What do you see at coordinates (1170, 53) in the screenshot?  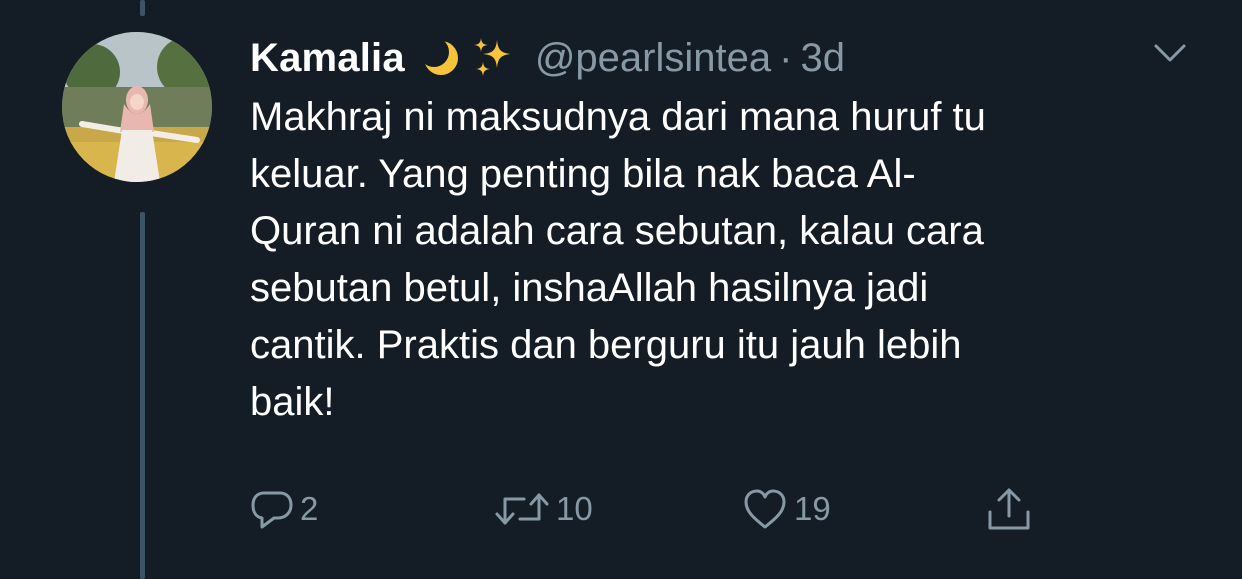 I see `chevron-down-icon` at bounding box center [1170, 53].